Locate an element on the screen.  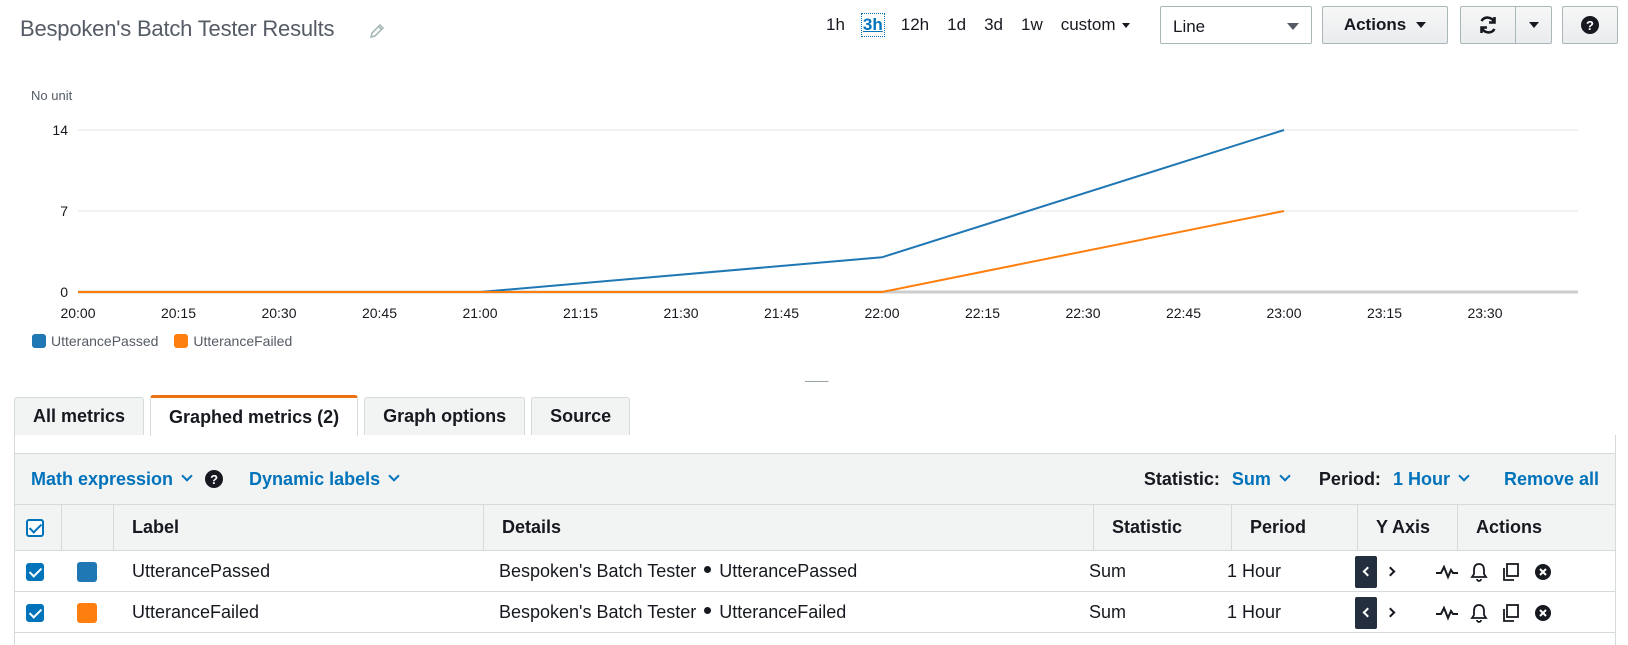
row-yaxis is located at coordinates (1379, 571).